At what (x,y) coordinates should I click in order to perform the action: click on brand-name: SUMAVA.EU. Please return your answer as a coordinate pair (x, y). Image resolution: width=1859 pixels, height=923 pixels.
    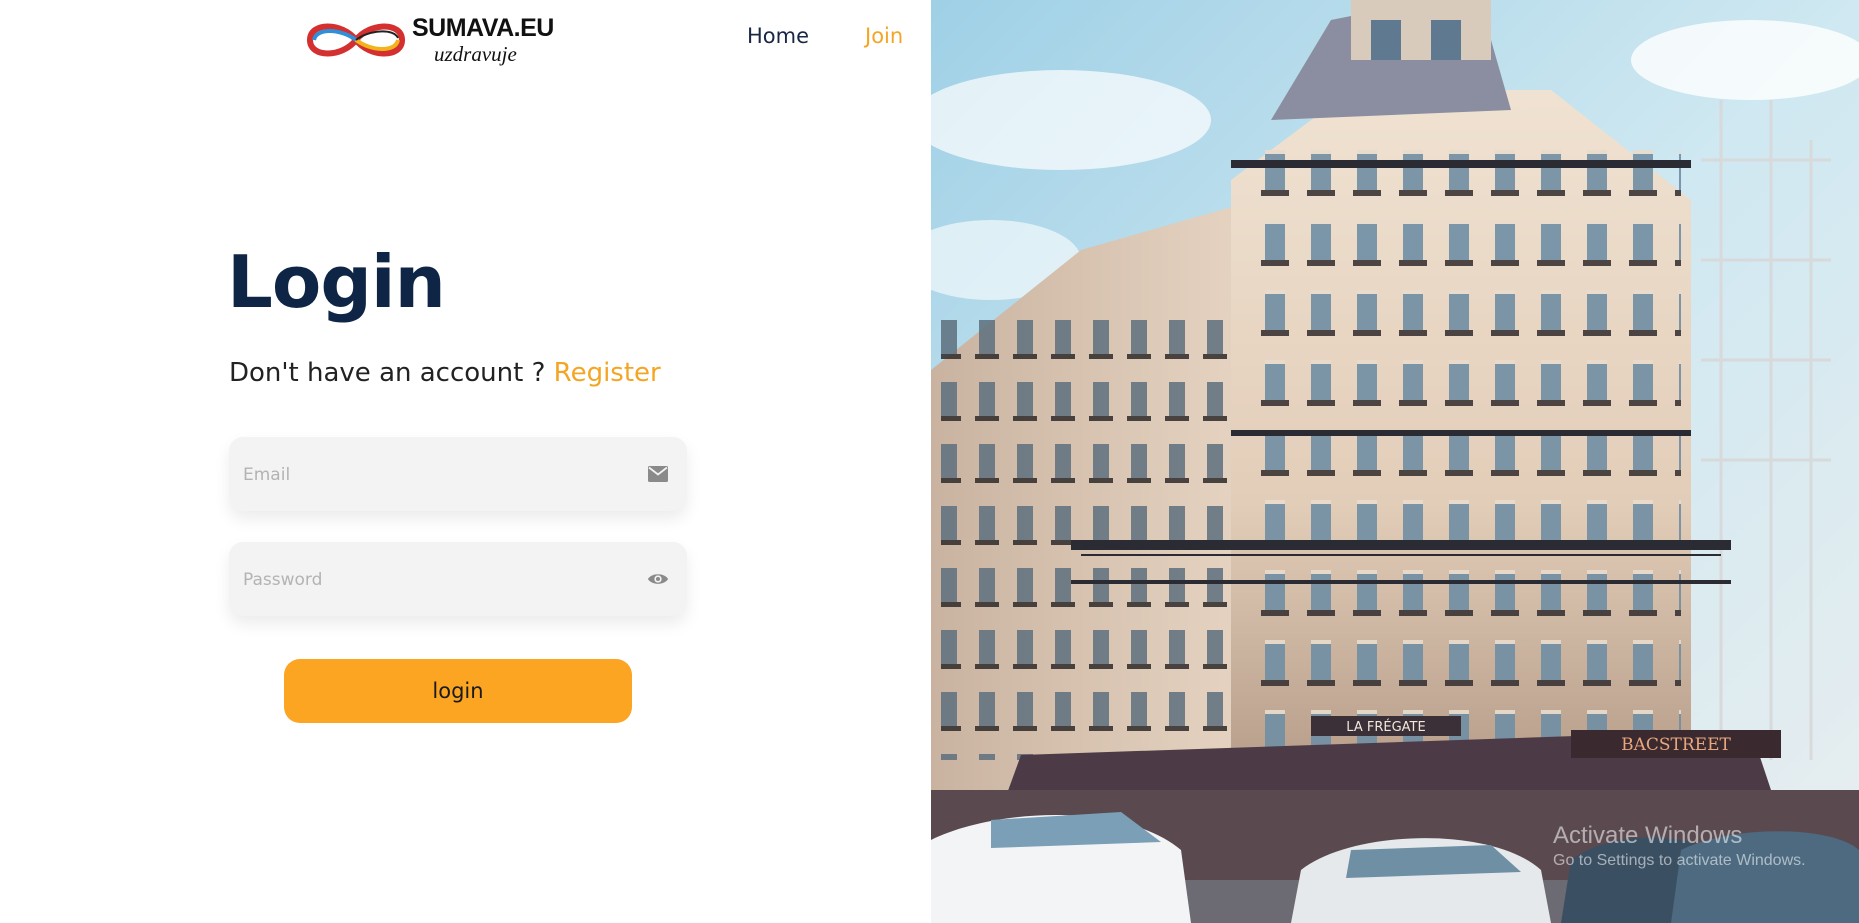
    Looking at the image, I should click on (483, 28).